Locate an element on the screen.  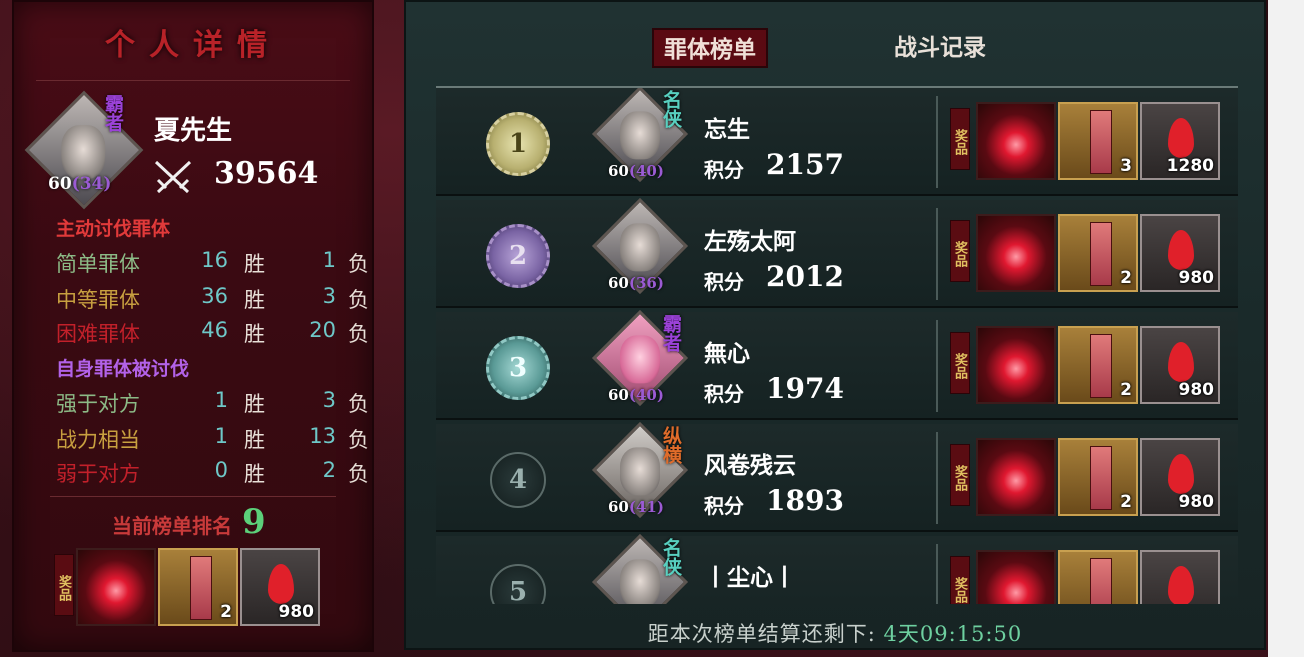
player-level: 60(34) is located at coordinates (79, 184).